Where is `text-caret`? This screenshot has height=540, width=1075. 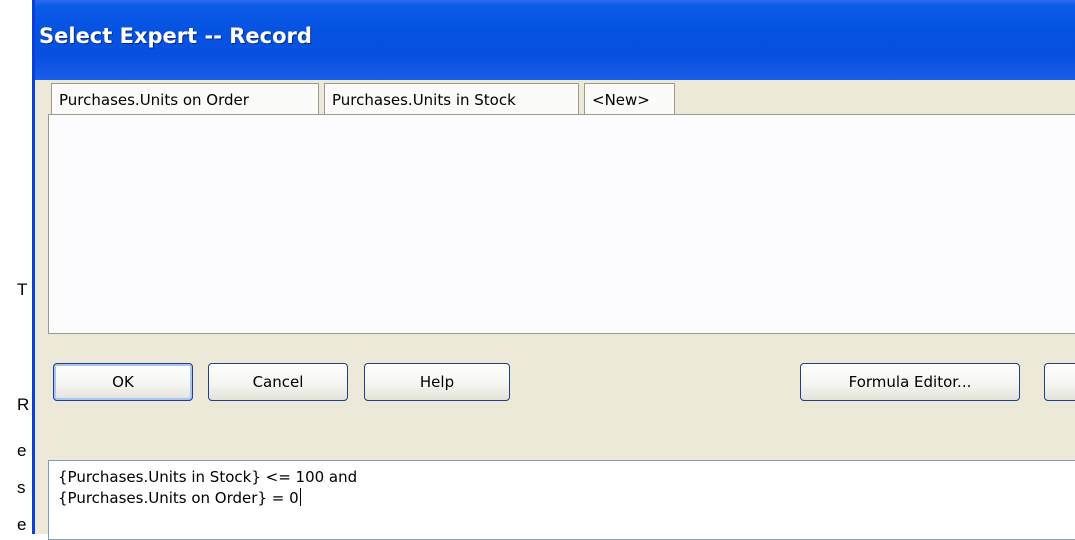
text-caret is located at coordinates (300, 497).